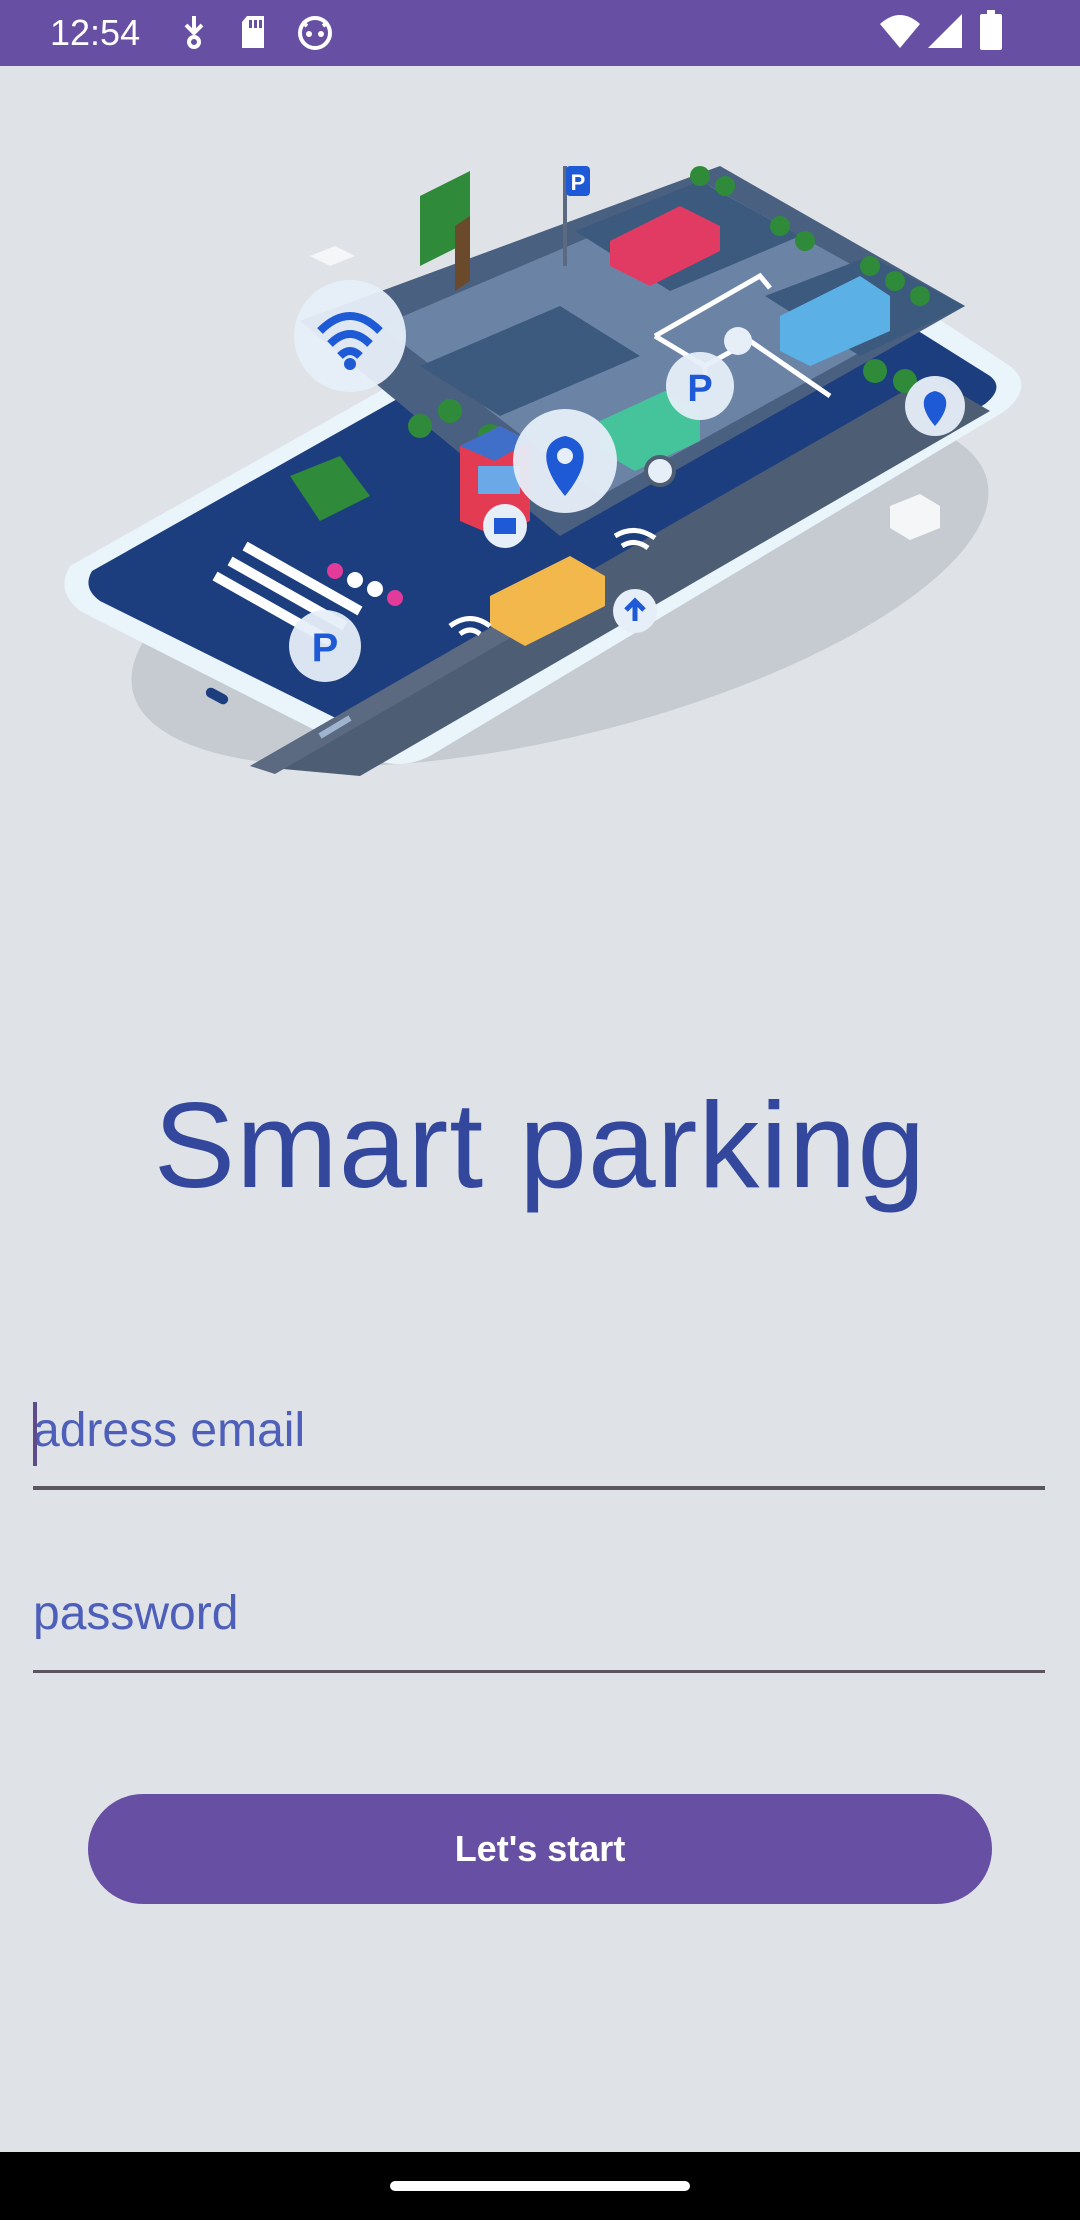  What do you see at coordinates (539, 1613) in the screenshot?
I see `password-input` at bounding box center [539, 1613].